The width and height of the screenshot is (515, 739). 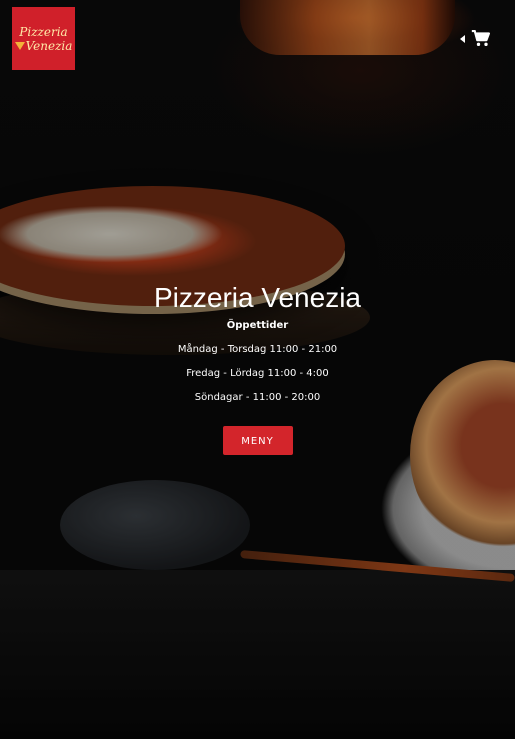 I want to click on site-logo: Pizzeria Venezia, so click(x=43, y=38).